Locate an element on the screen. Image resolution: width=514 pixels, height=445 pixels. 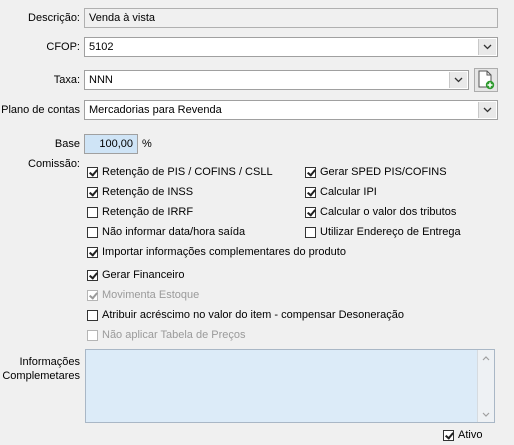
checkbox-gerar-sped: Gerar SPED PIS/COFINS is located at coordinates (376, 172).